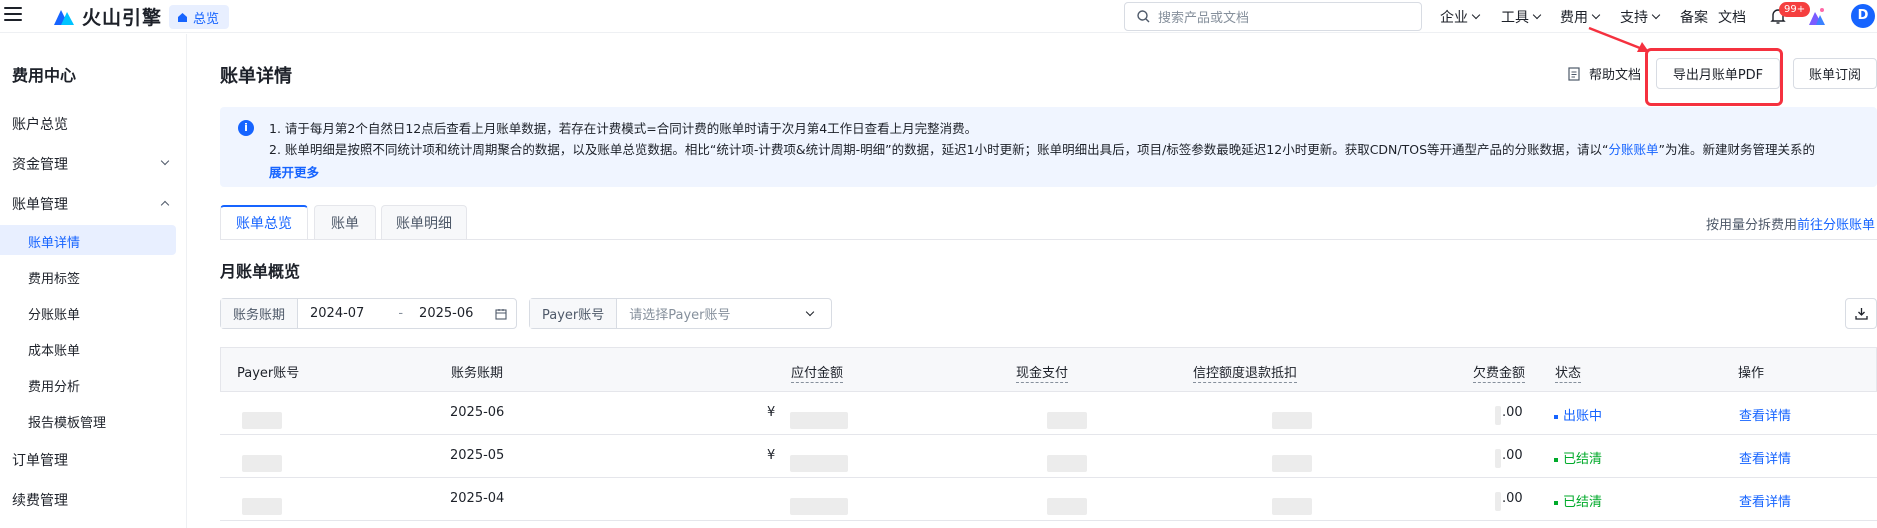 This screenshot has width=1877, height=528. Describe the element at coordinates (1751, 373) in the screenshot. I see `col-action: 操作` at that location.